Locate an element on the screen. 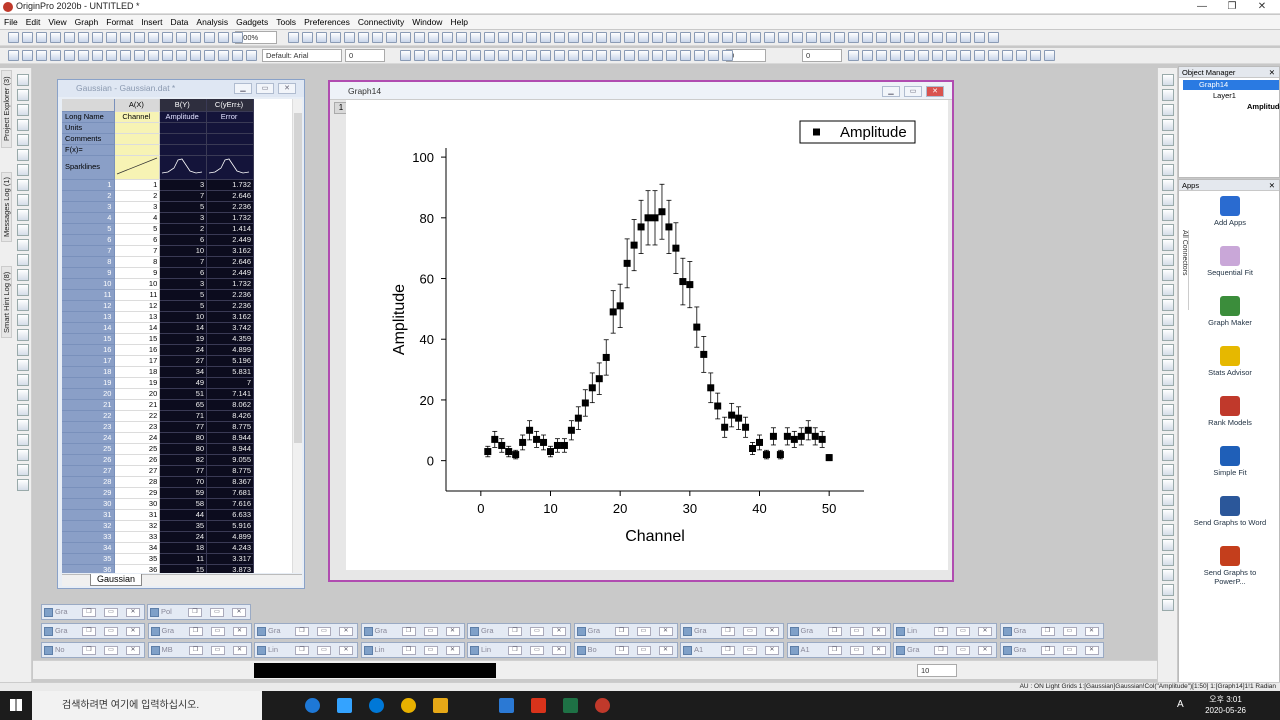  row-number: 20 is located at coordinates (89, 394).